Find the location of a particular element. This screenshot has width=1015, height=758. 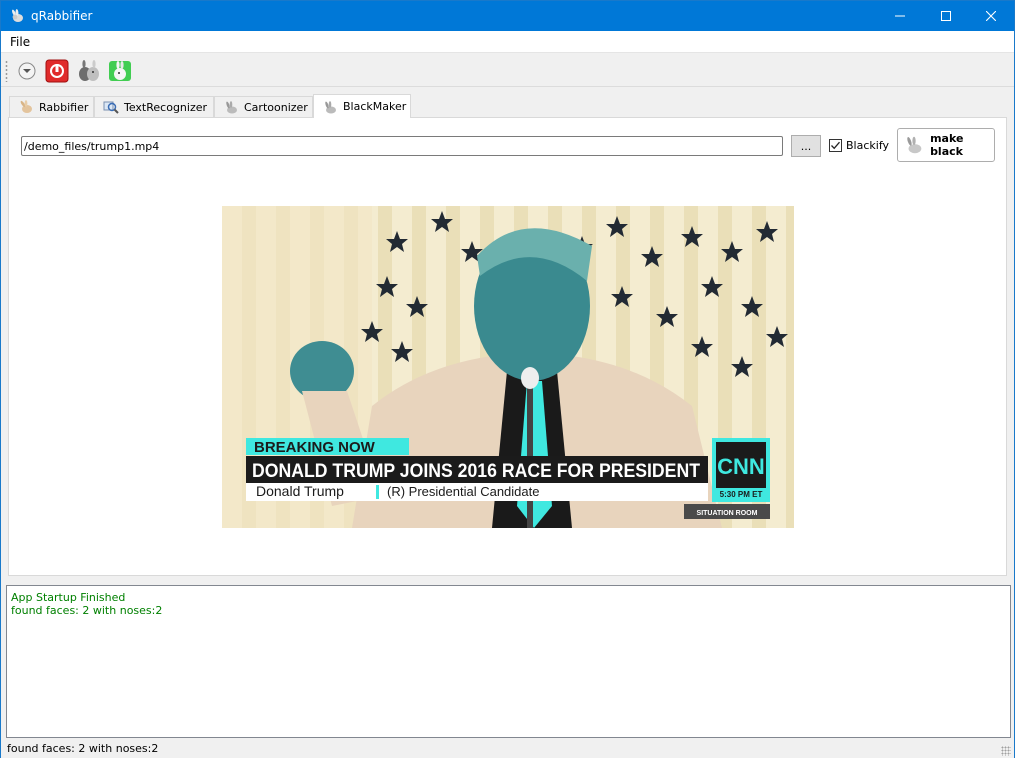

tab-textrecognizer: TextRecognizer is located at coordinates (154, 106).